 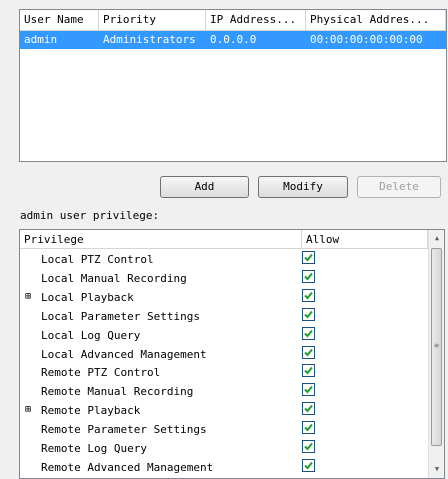 I want to click on column-header-privilege: Privilege, so click(x=161, y=239).